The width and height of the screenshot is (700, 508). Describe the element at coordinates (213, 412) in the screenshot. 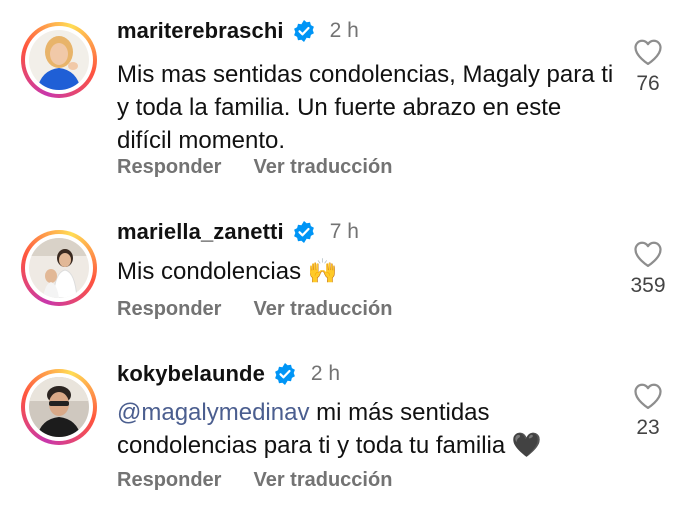

I see `mention-link: @magalymedinav` at that location.